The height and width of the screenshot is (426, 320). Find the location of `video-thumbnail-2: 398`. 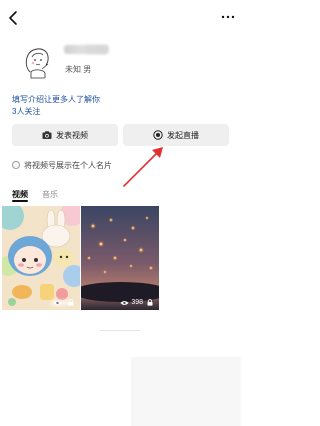

video-thumbnail-2: 398 is located at coordinates (120, 258).